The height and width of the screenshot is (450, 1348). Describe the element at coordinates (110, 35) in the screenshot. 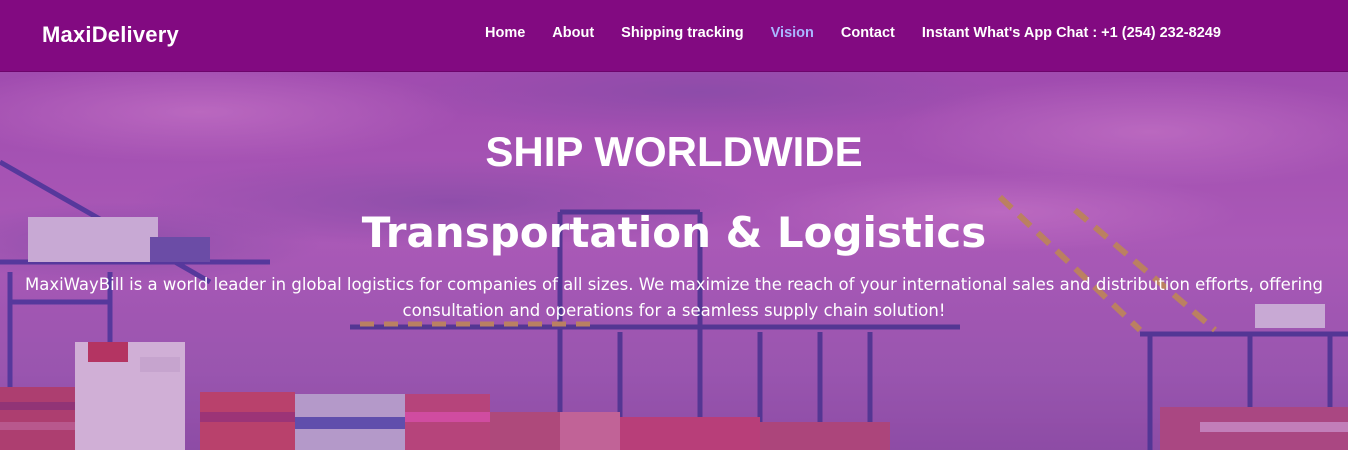

I see `brand-logo: MaxiDelivery` at that location.